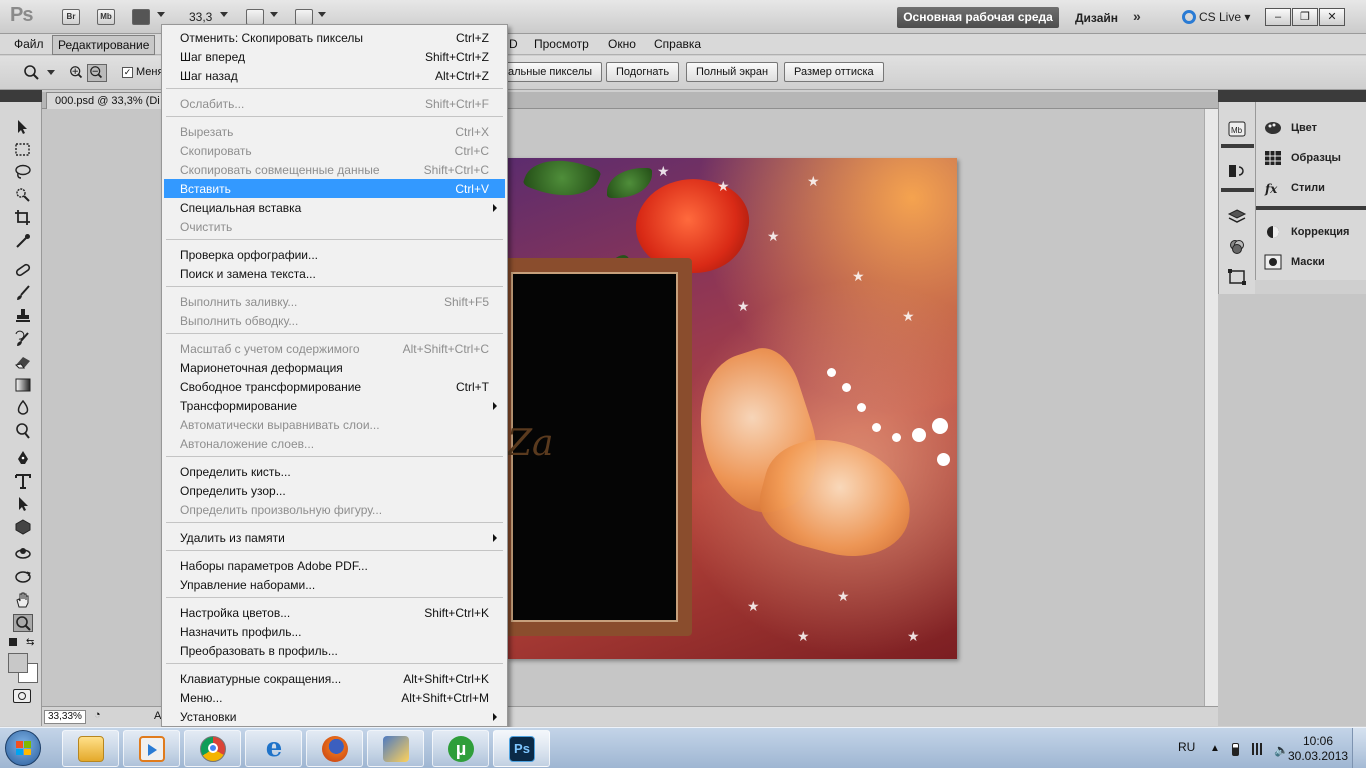  Describe the element at coordinates (274, 14) in the screenshot. I see `arrange-chevron-down-icon` at that location.